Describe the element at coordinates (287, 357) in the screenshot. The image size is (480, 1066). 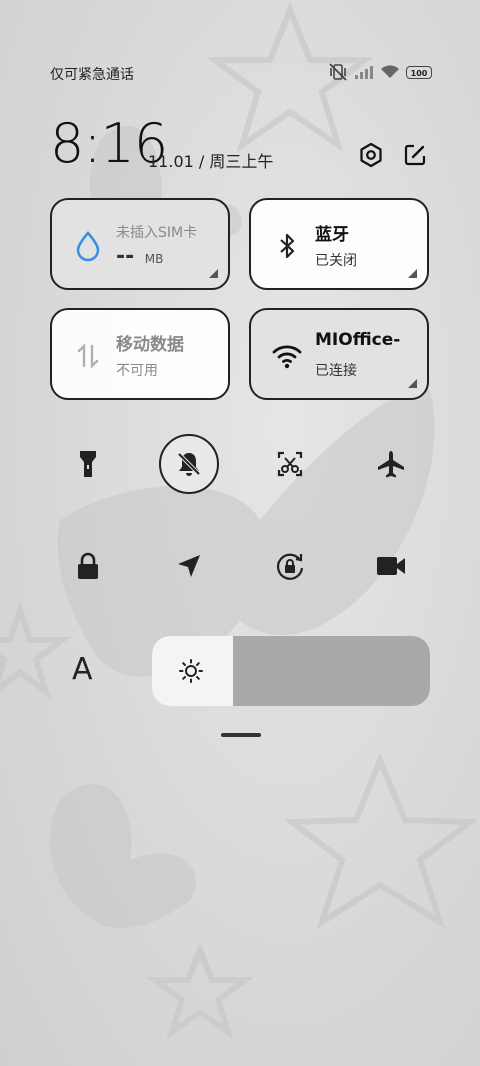
I see `wifi-icon` at that location.